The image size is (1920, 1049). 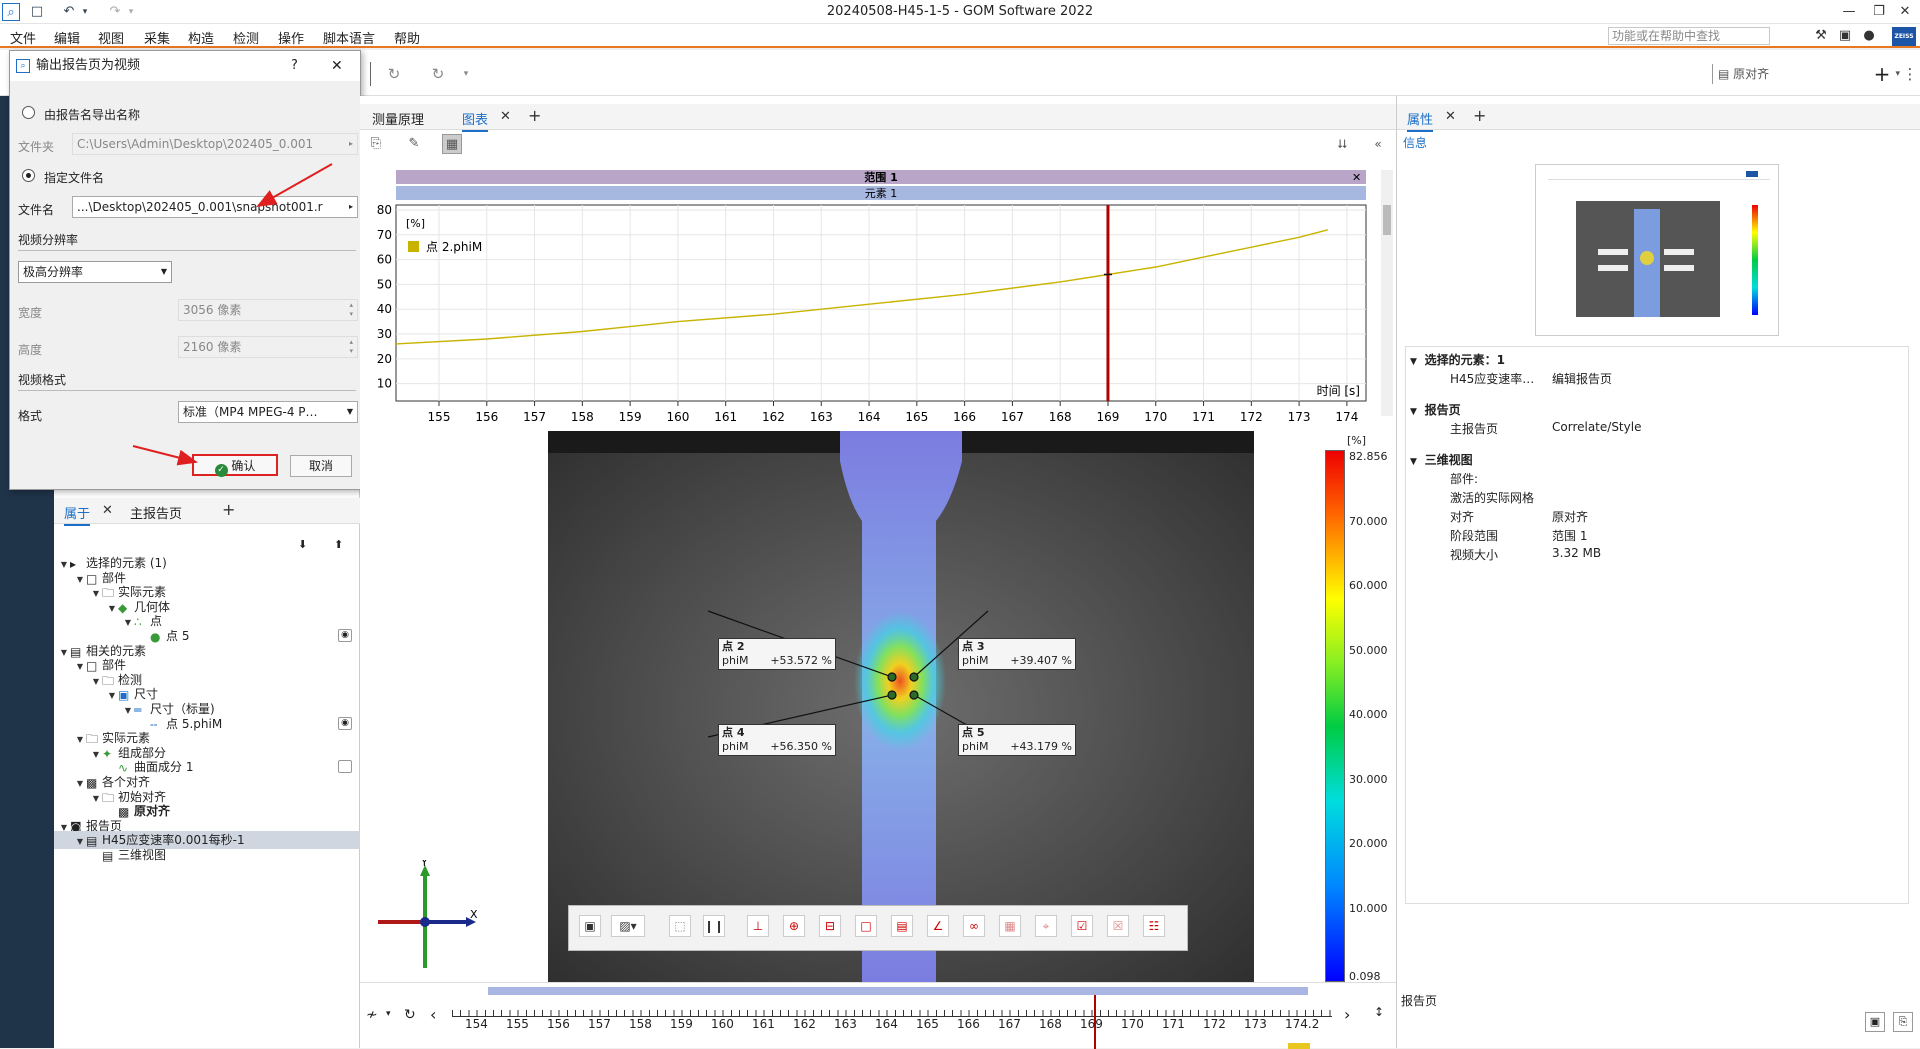 What do you see at coordinates (398, 118) in the screenshot?
I see `tab-measurement-principle: 测量原理` at bounding box center [398, 118].